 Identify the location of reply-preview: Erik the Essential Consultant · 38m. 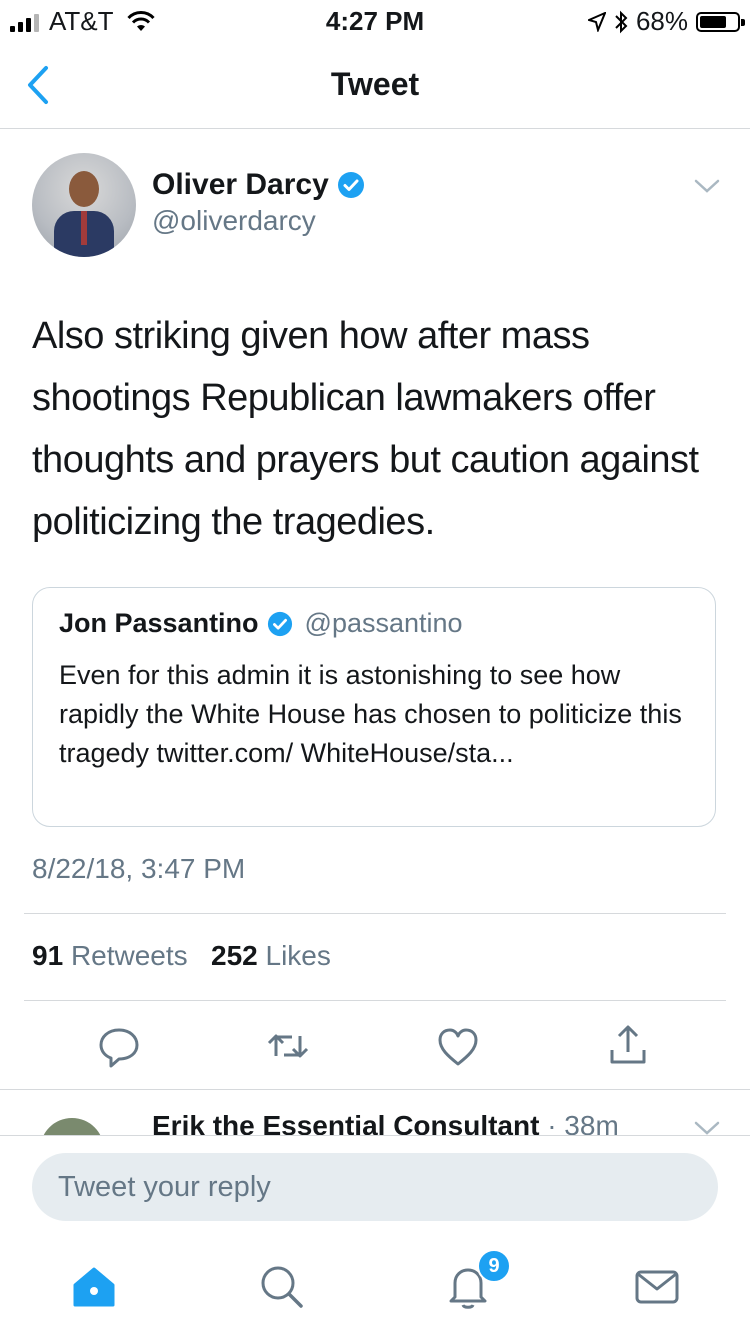
(375, 1112).